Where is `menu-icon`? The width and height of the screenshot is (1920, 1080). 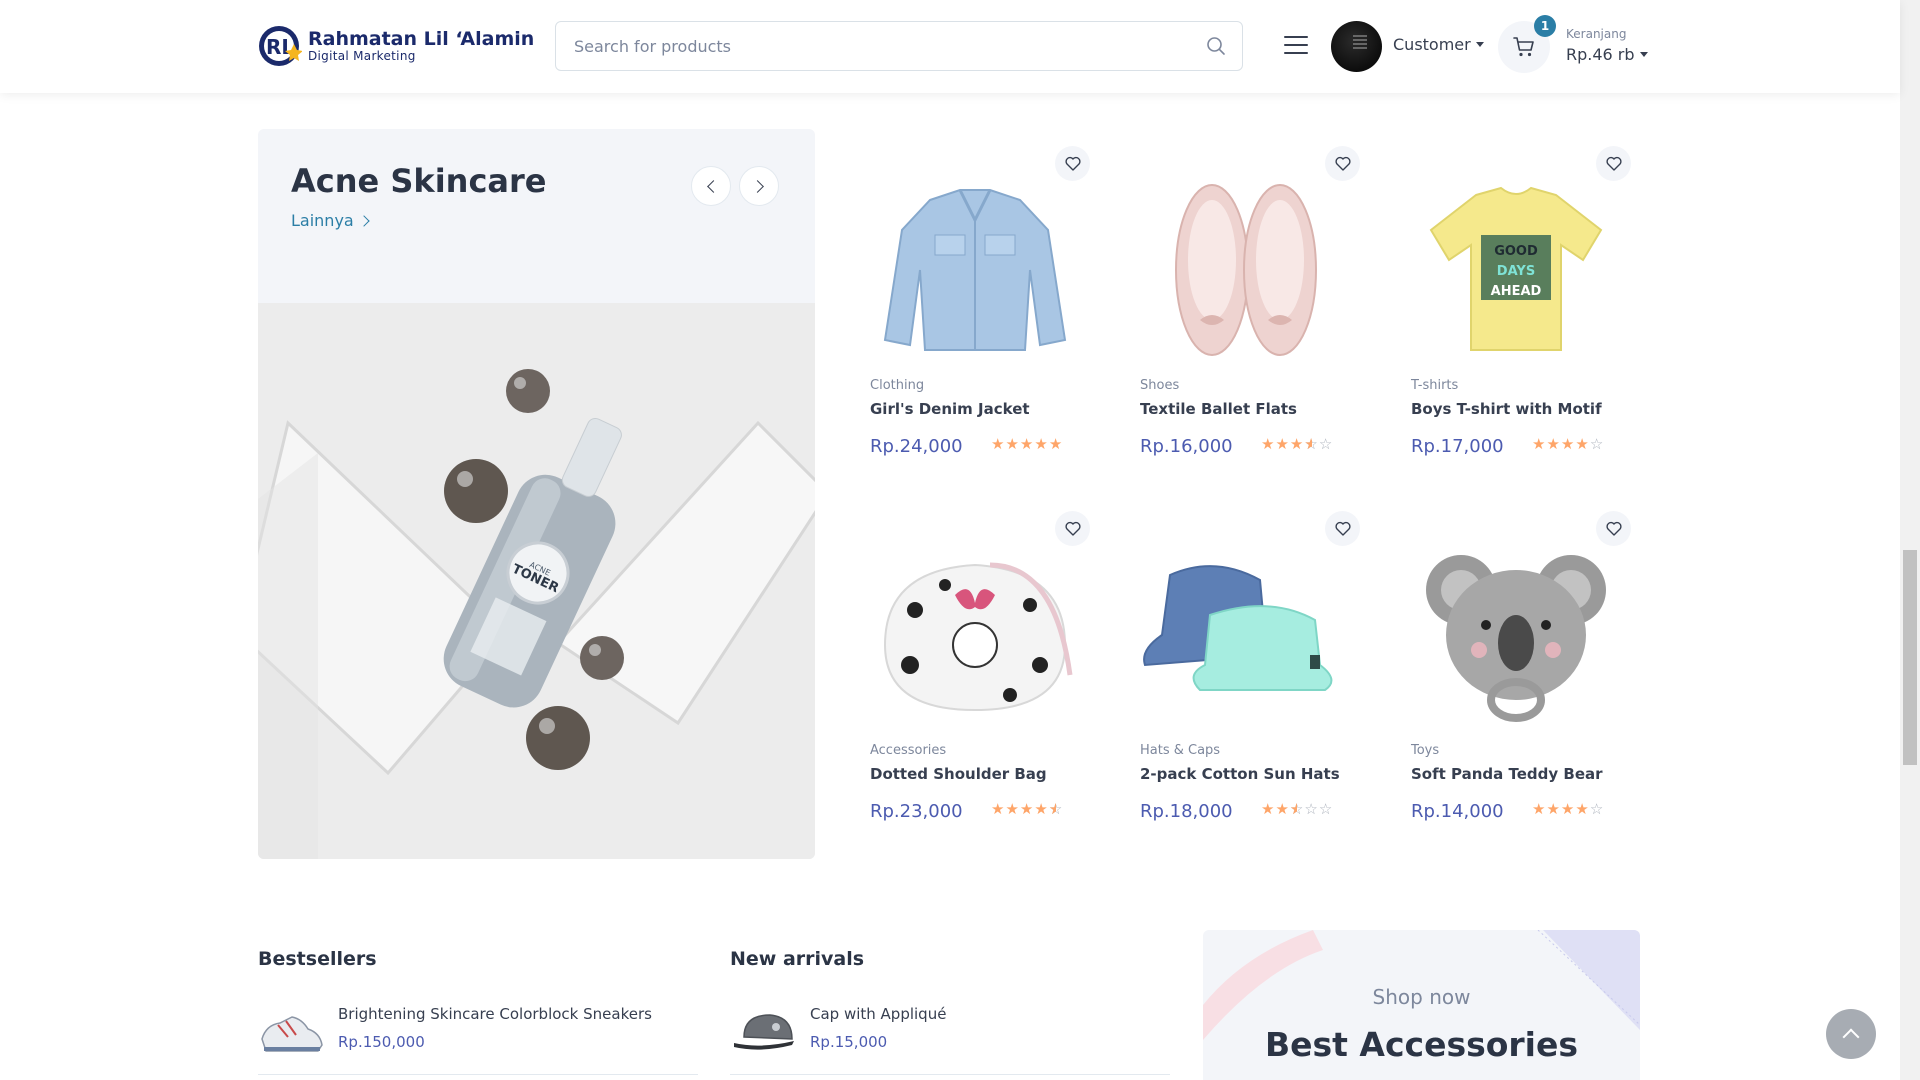 menu-icon is located at coordinates (1296, 45).